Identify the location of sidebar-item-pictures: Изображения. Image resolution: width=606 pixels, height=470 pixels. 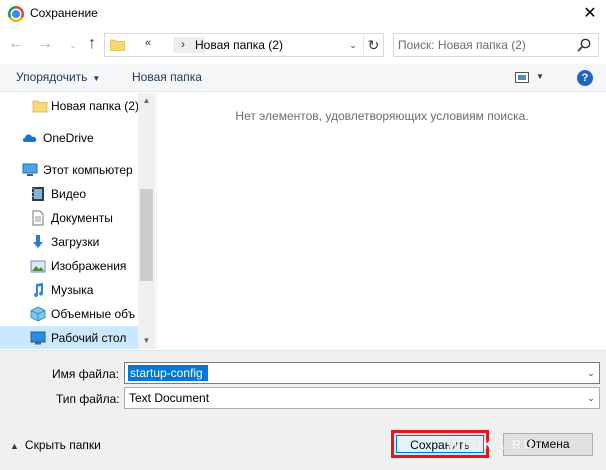
(69, 266).